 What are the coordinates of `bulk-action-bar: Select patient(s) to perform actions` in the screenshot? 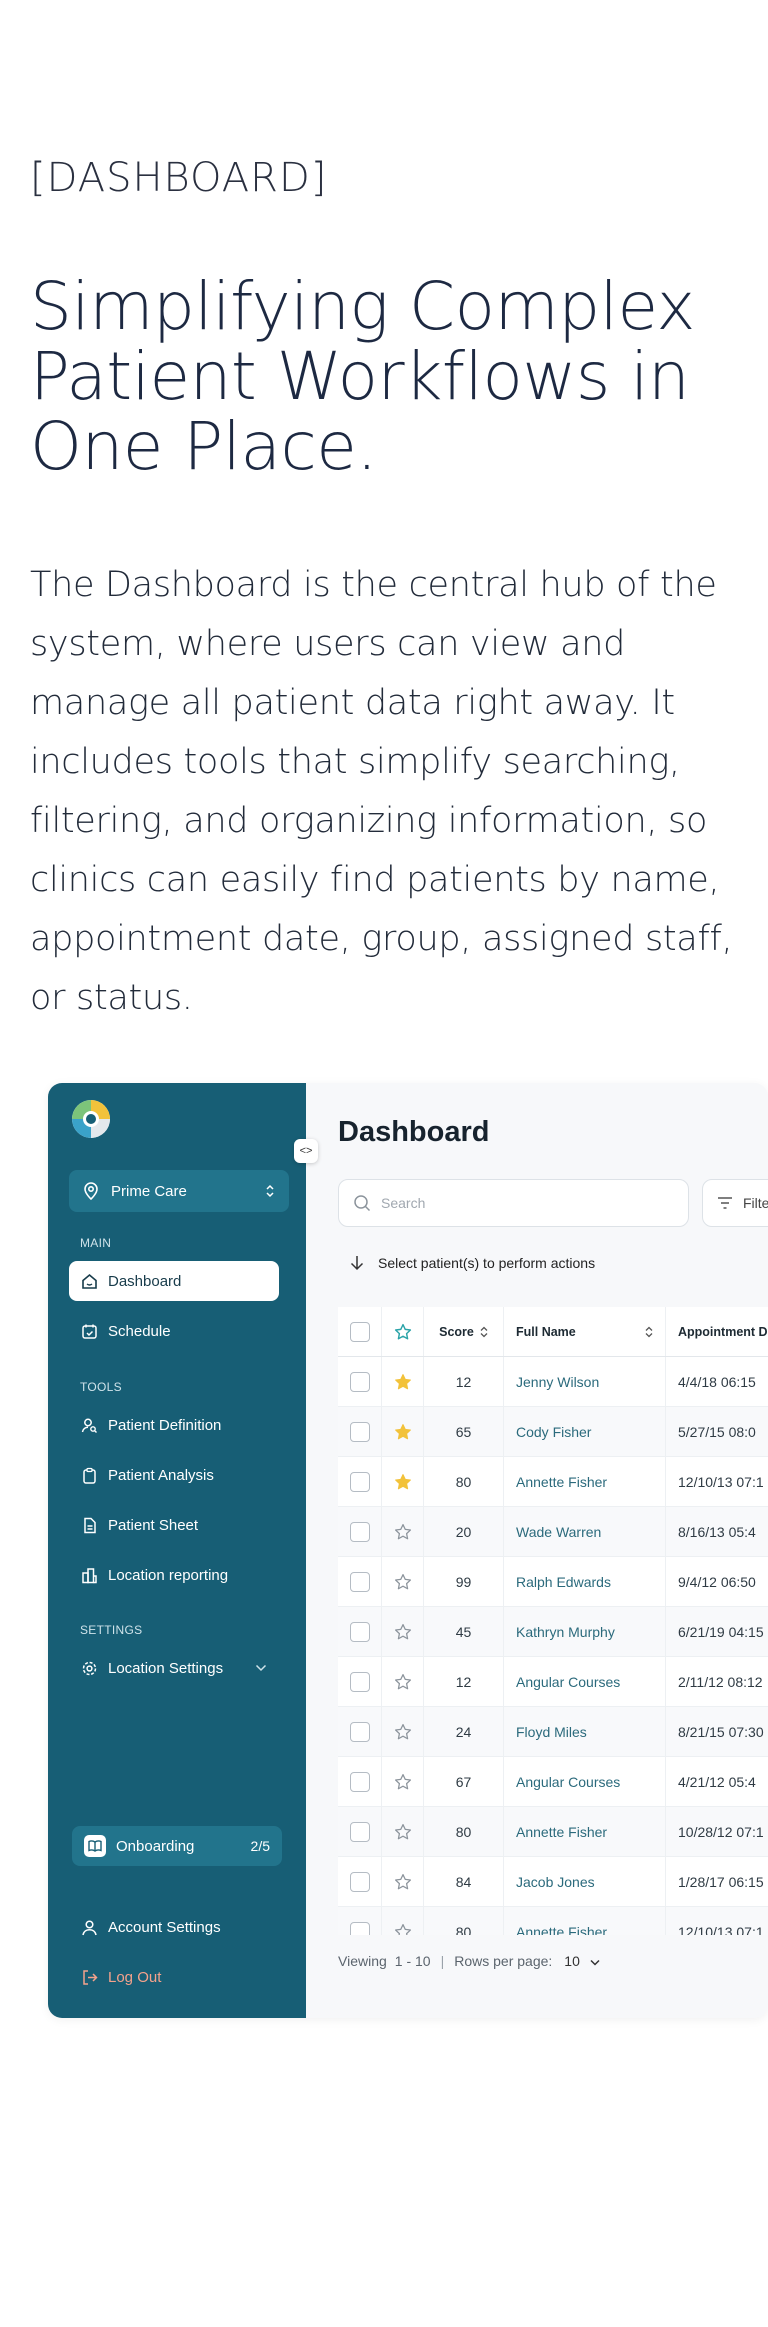 It's located at (553, 1263).